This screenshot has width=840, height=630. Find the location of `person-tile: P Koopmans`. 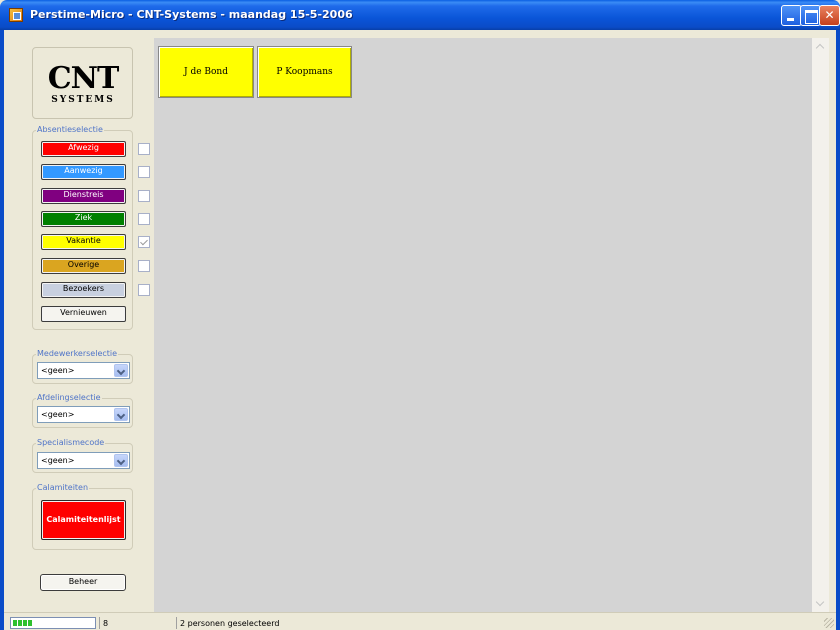

person-tile: P Koopmans is located at coordinates (304, 72).